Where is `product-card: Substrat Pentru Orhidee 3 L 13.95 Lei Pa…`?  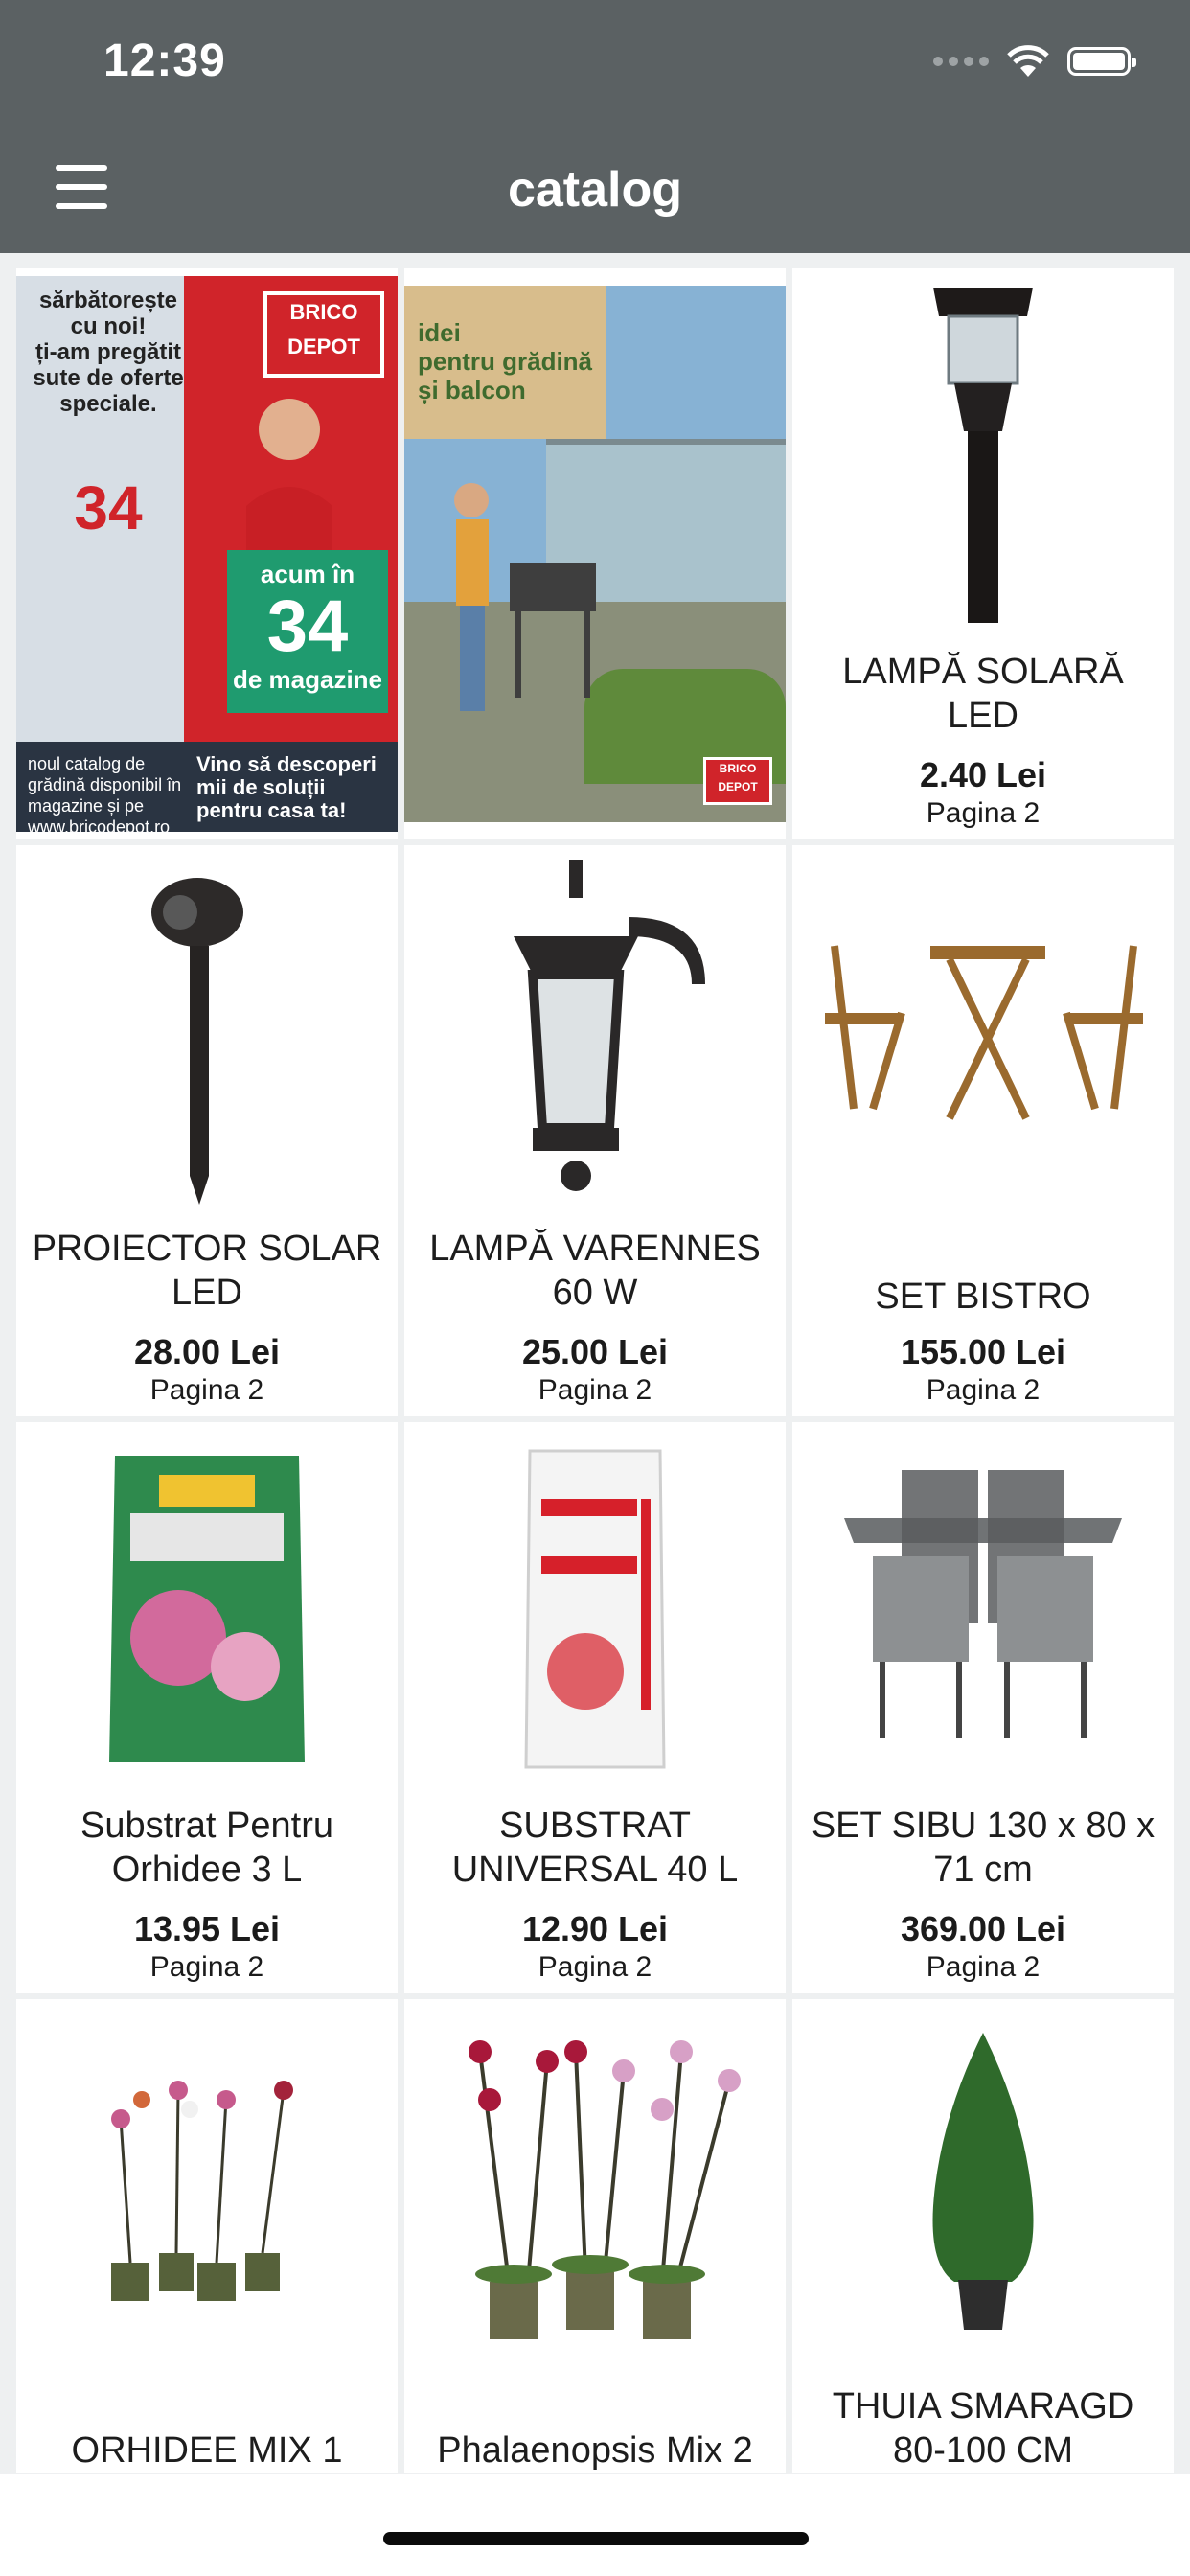 product-card: Substrat Pentru Orhidee 3 L 13.95 Lei Pa… is located at coordinates (207, 1707).